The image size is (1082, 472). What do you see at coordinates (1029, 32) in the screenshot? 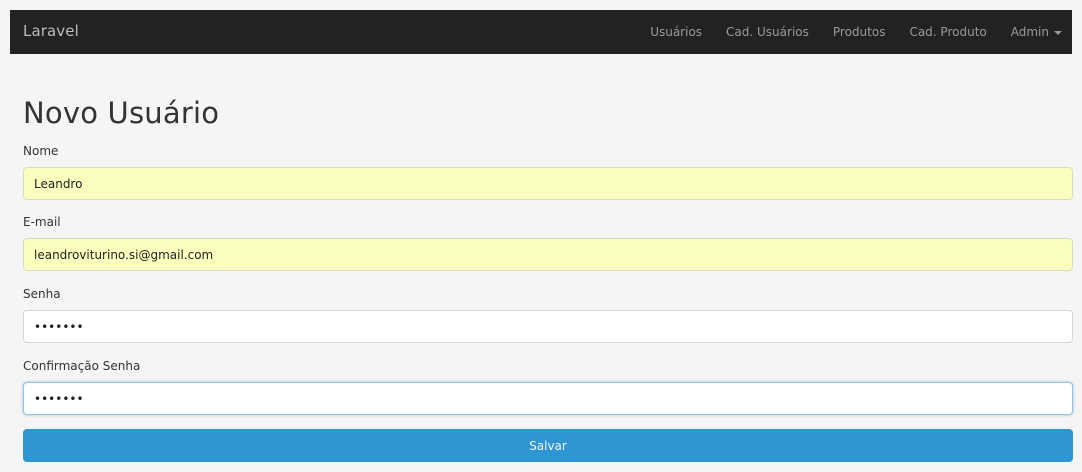
I see `admin-label: Admin` at bounding box center [1029, 32].